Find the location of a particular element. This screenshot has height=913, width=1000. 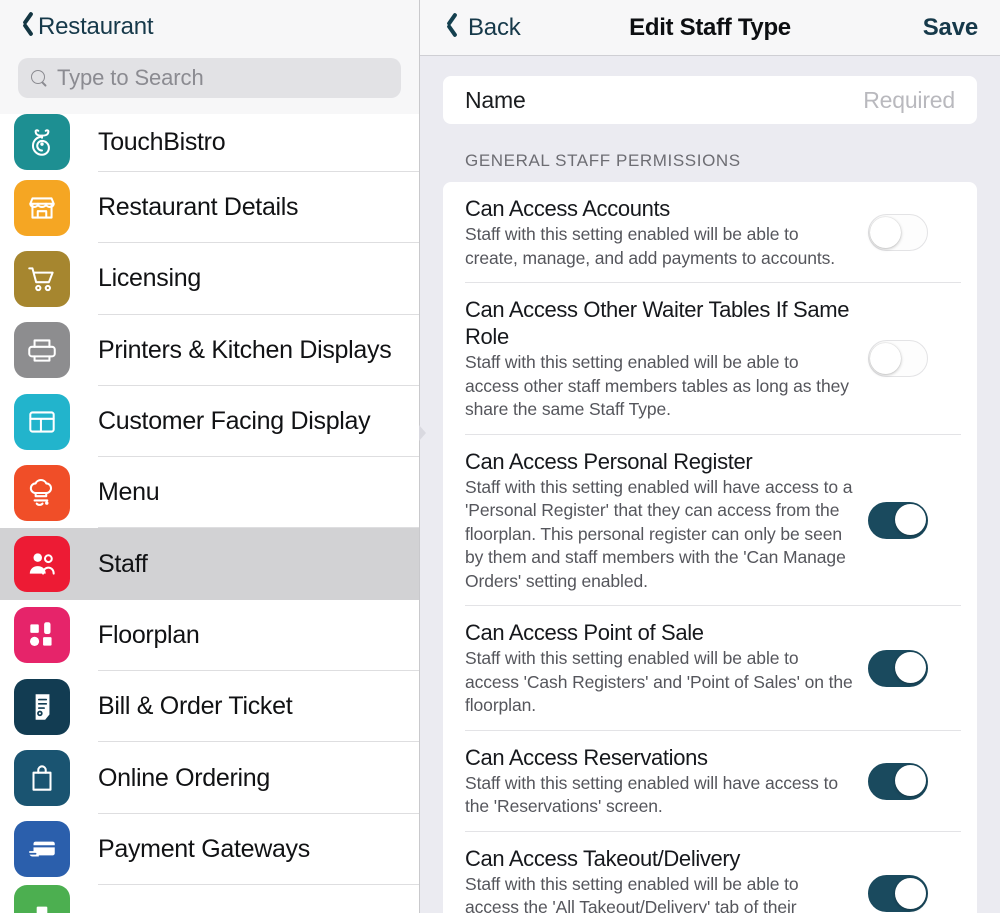

sidebar-item-partial is located at coordinates (209, 898).